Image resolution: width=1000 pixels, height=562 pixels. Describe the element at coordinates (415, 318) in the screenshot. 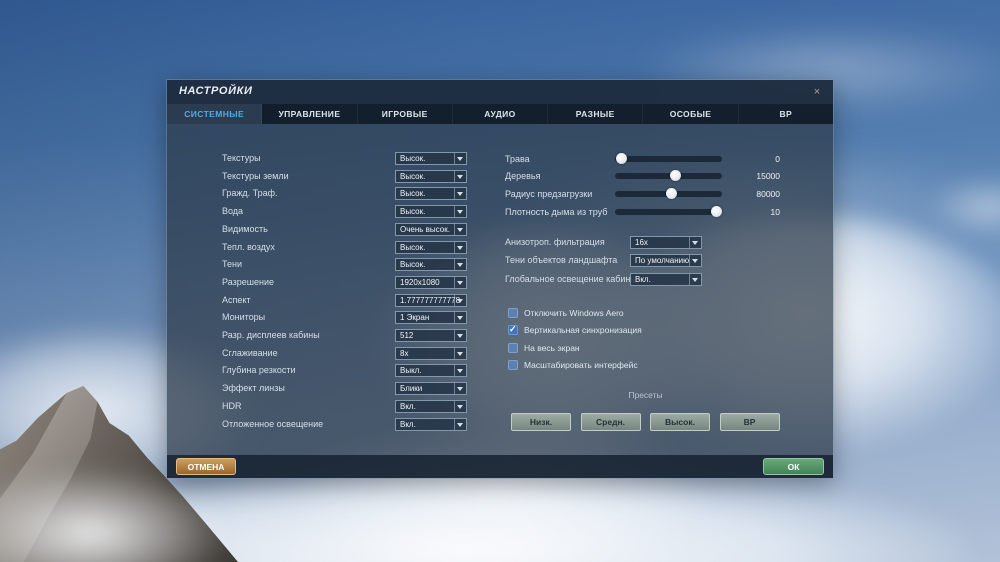

I see `dropdown-value: 1 Экран` at that location.